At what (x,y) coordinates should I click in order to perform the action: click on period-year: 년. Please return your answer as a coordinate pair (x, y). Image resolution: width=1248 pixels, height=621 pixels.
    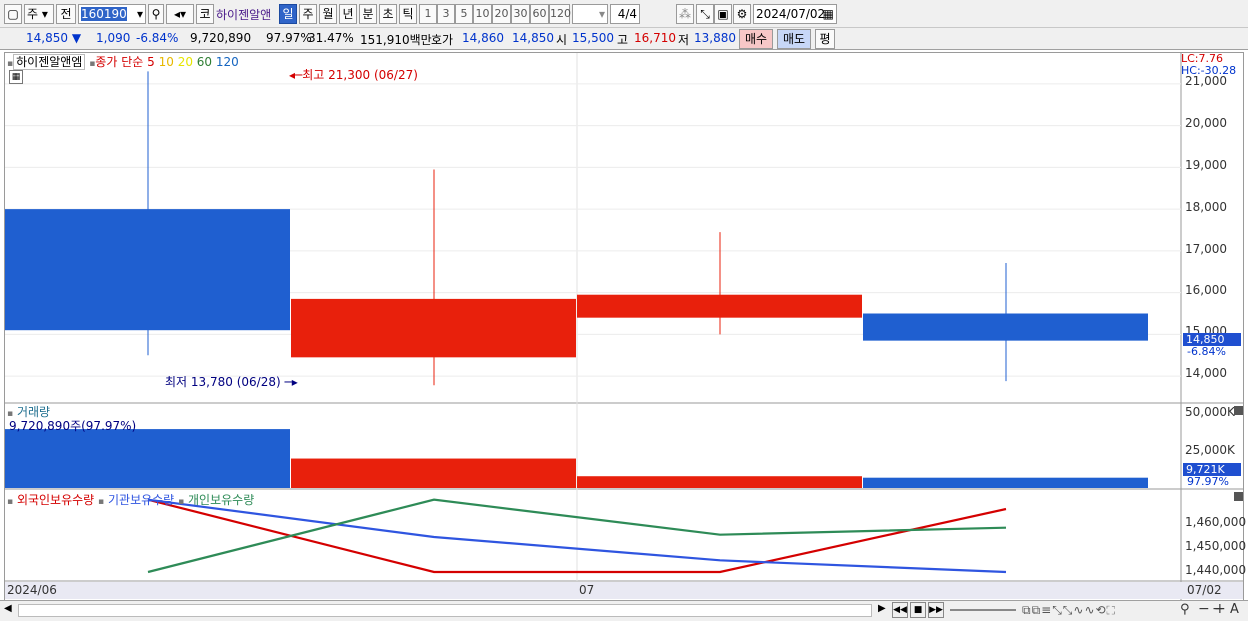
    Looking at the image, I should click on (348, 14).